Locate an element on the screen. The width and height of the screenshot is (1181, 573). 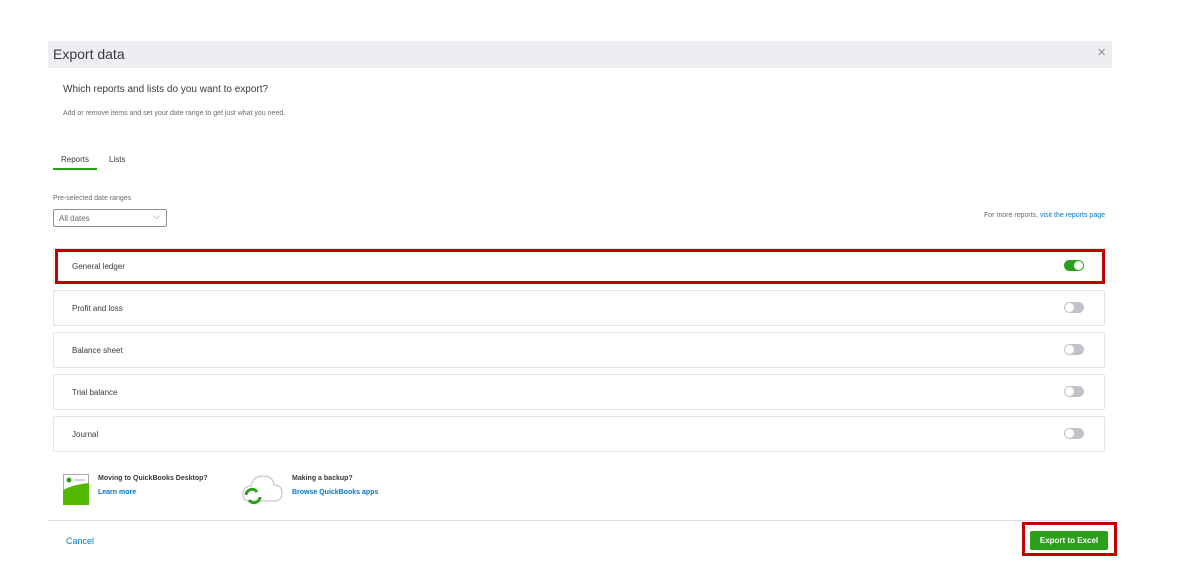
date-range-select: All dates ⌵ is located at coordinates (110, 218).